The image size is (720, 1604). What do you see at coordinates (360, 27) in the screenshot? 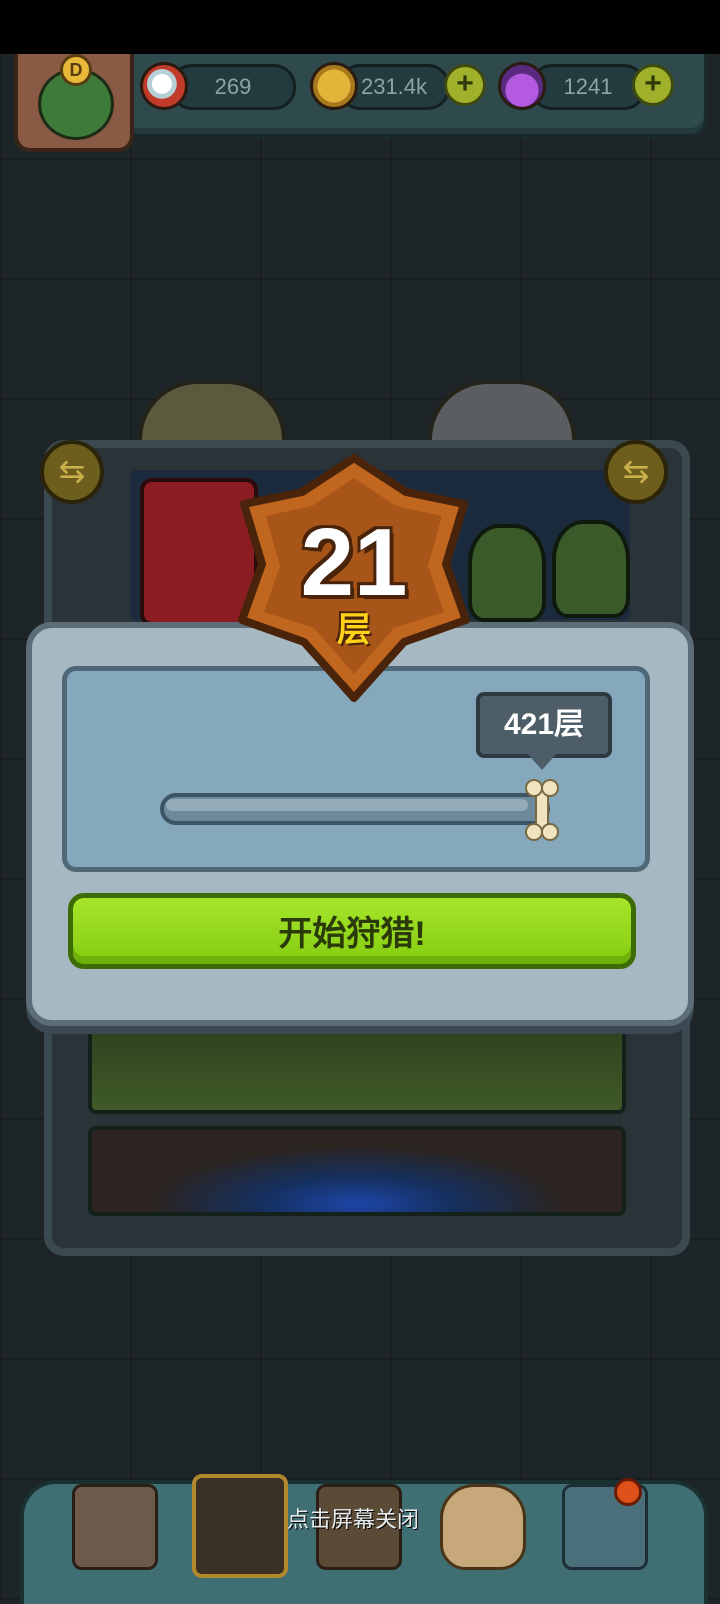
I see `status-bar` at bounding box center [360, 27].